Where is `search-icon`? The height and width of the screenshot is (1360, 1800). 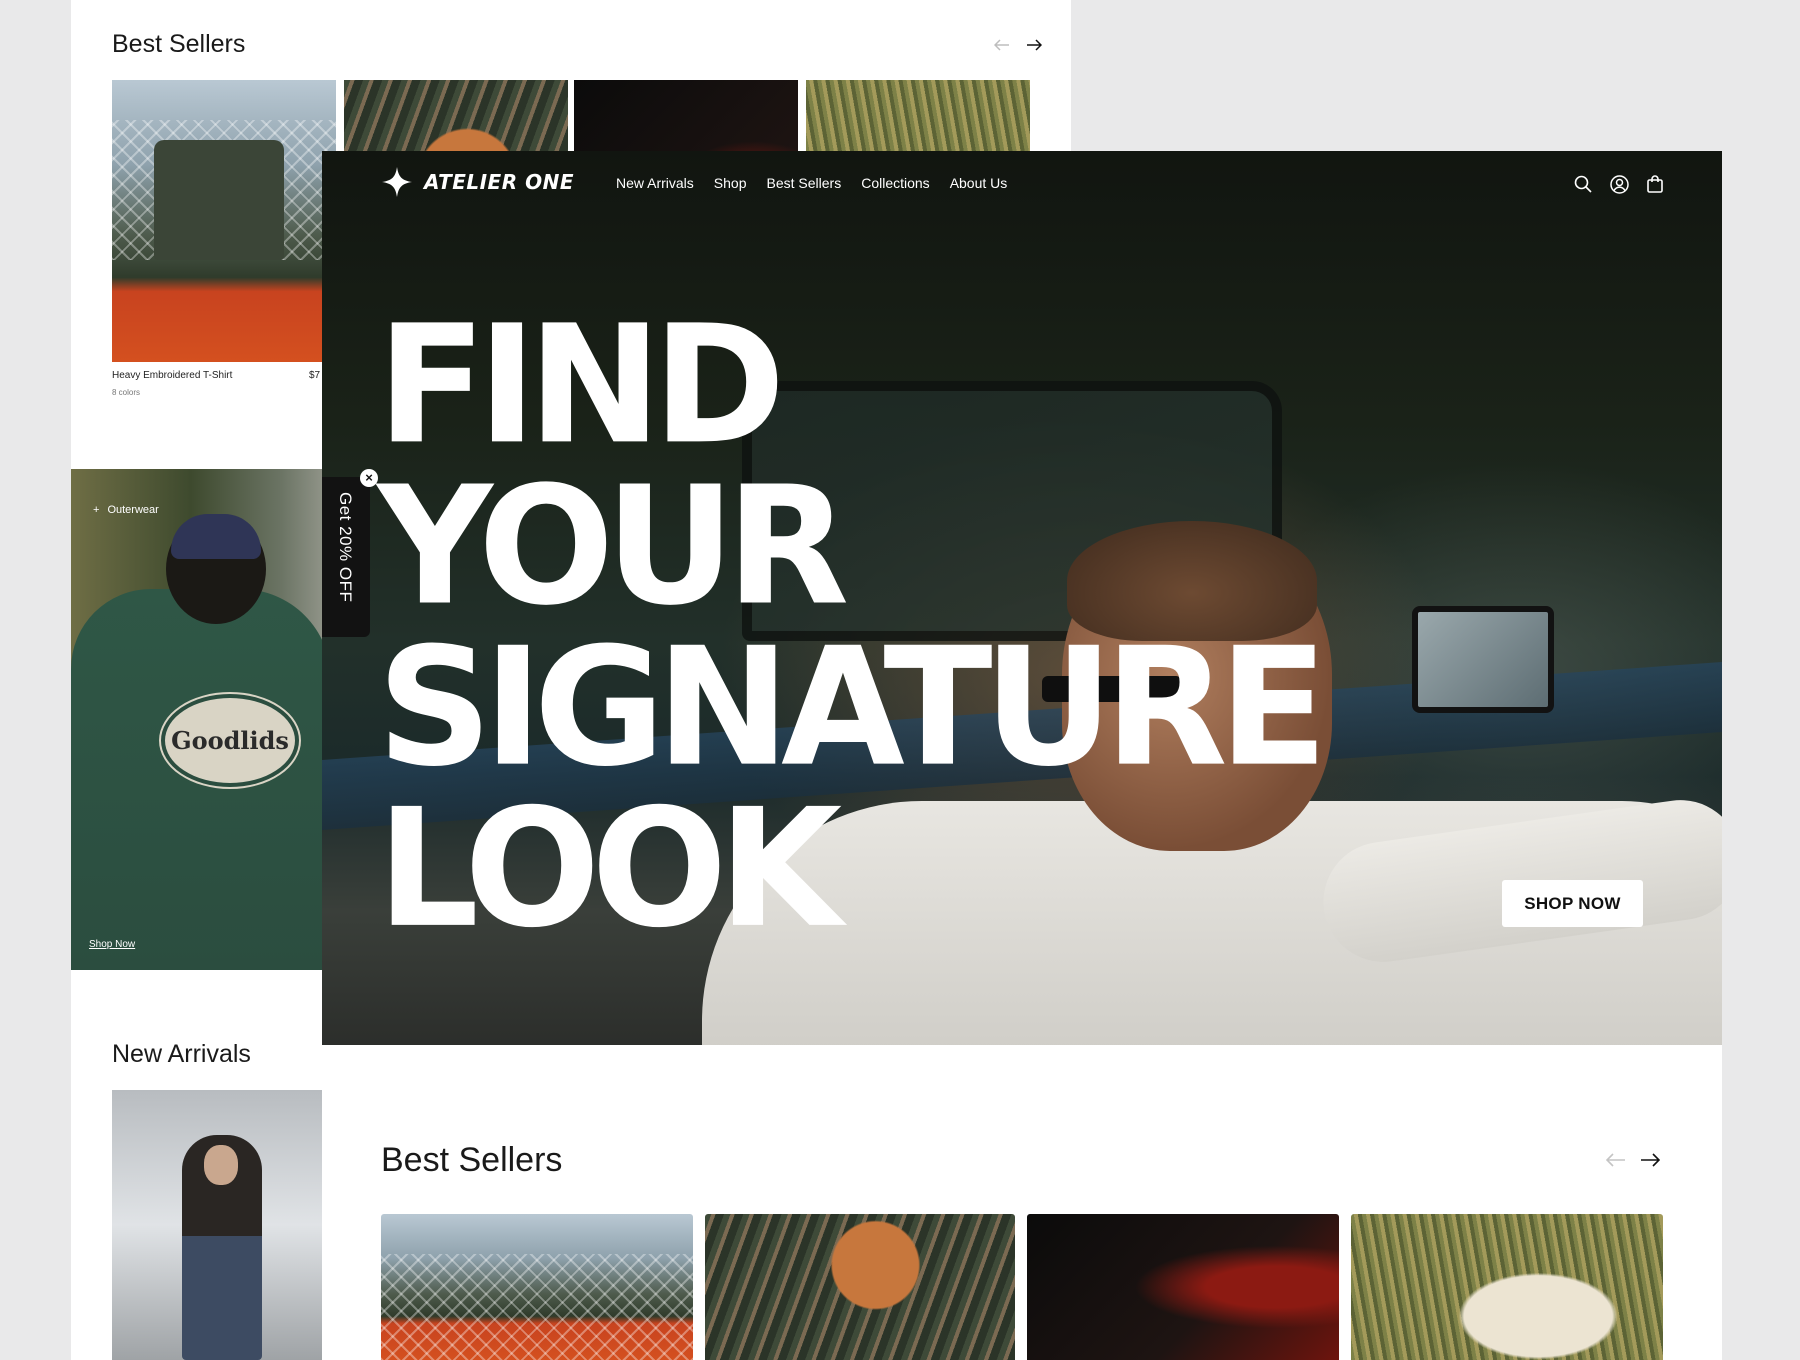 search-icon is located at coordinates (1583, 184).